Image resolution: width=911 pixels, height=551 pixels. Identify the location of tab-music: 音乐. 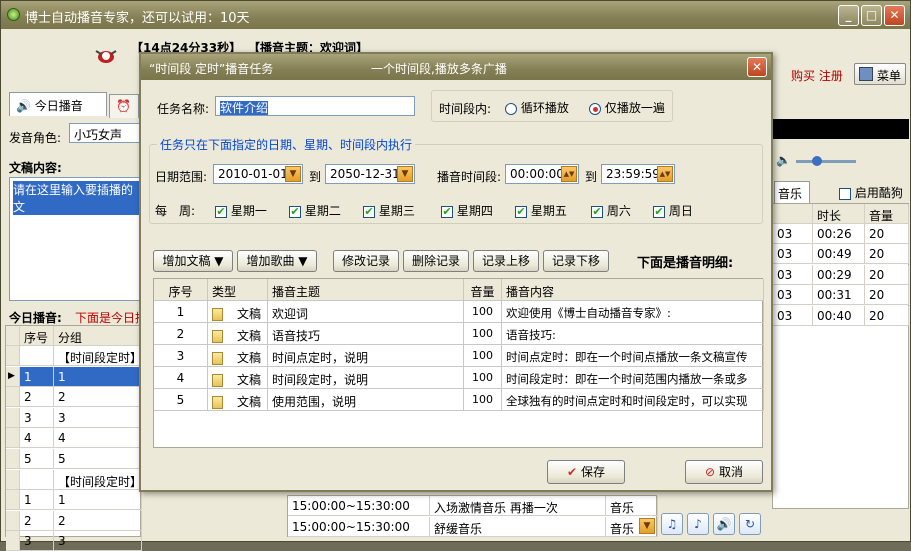
(792, 193).